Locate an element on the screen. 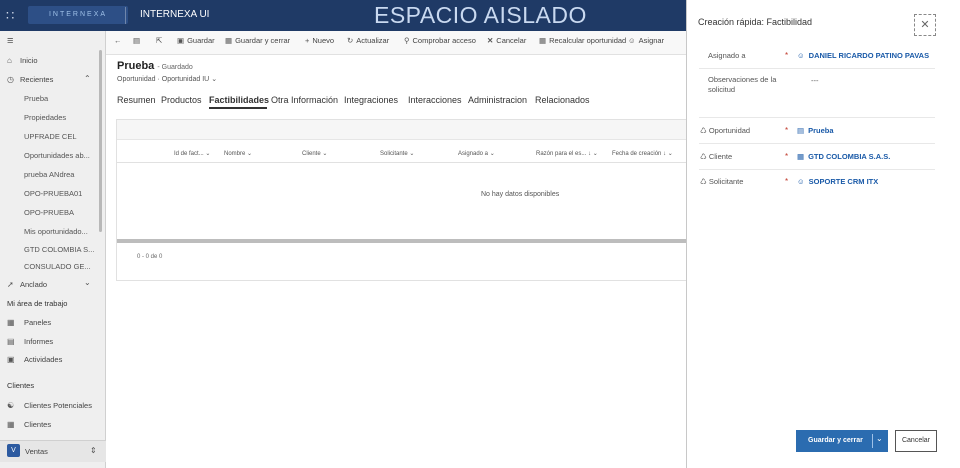  record-icon: ▤ is located at coordinates (801, 130).